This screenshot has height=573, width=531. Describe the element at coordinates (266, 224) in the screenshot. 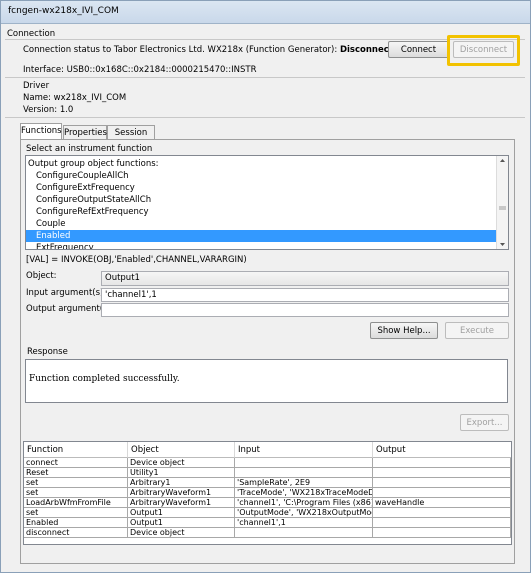

I see `list-item: Couple` at that location.